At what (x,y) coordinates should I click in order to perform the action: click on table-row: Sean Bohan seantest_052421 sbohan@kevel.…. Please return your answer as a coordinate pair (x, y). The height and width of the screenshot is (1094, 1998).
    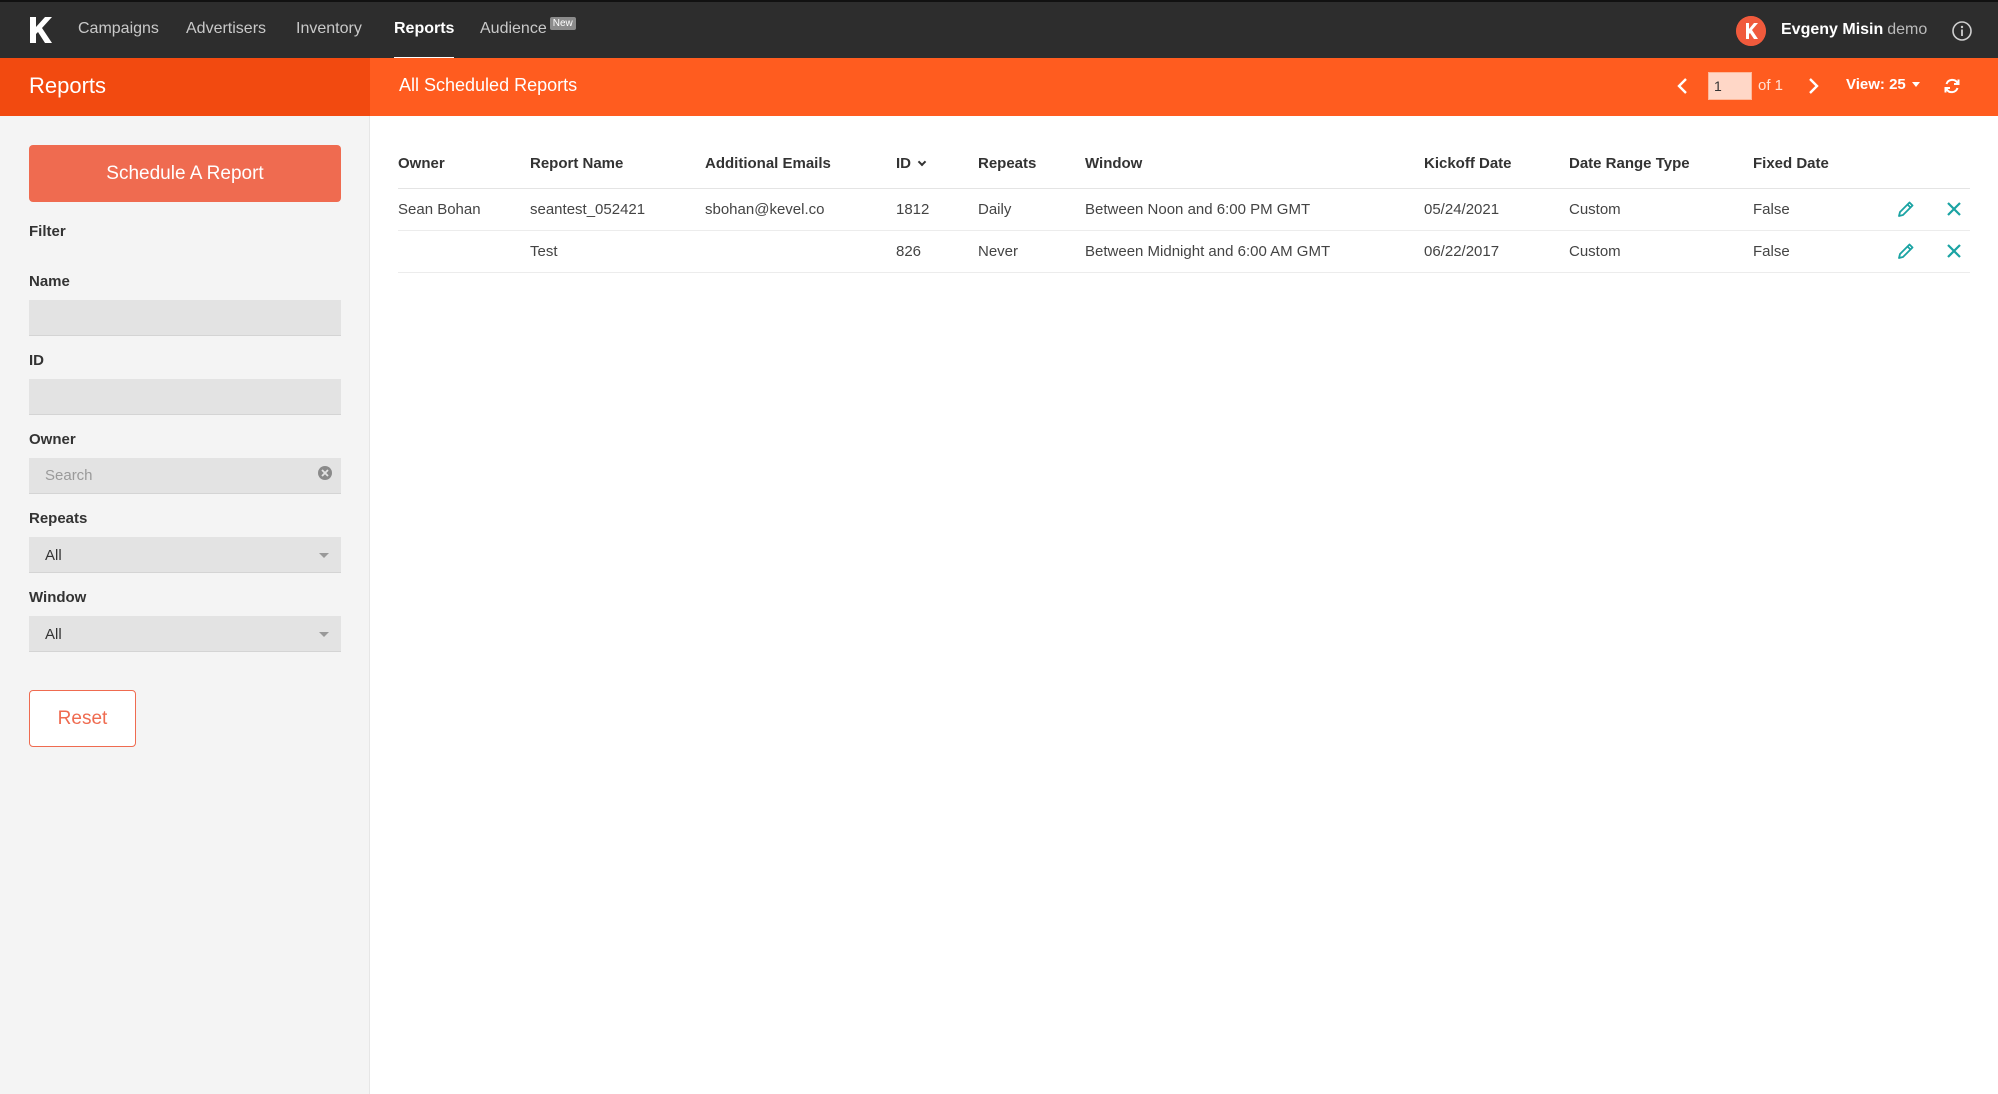
    Looking at the image, I should click on (1184, 209).